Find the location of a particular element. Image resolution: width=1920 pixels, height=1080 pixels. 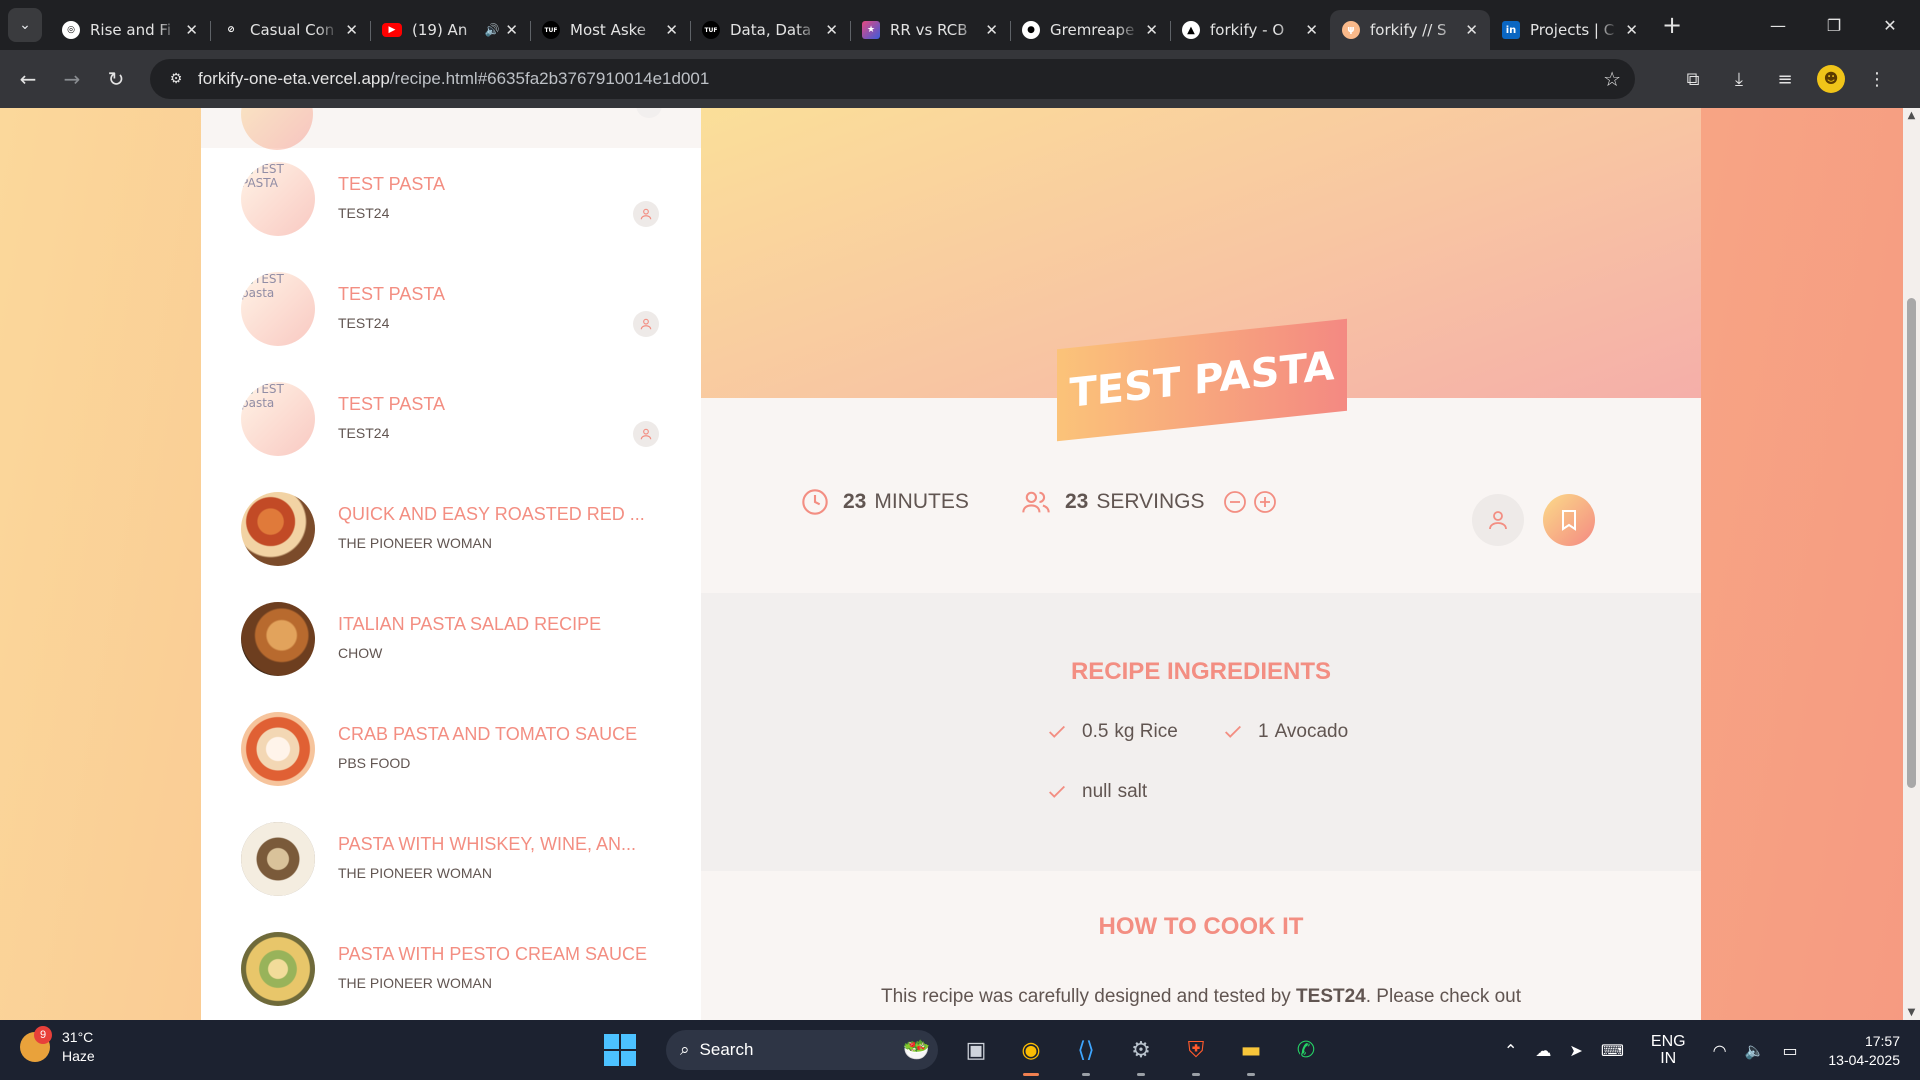

browser-tab: ◎ Rise and Fi ✕ is located at coordinates (130, 30).